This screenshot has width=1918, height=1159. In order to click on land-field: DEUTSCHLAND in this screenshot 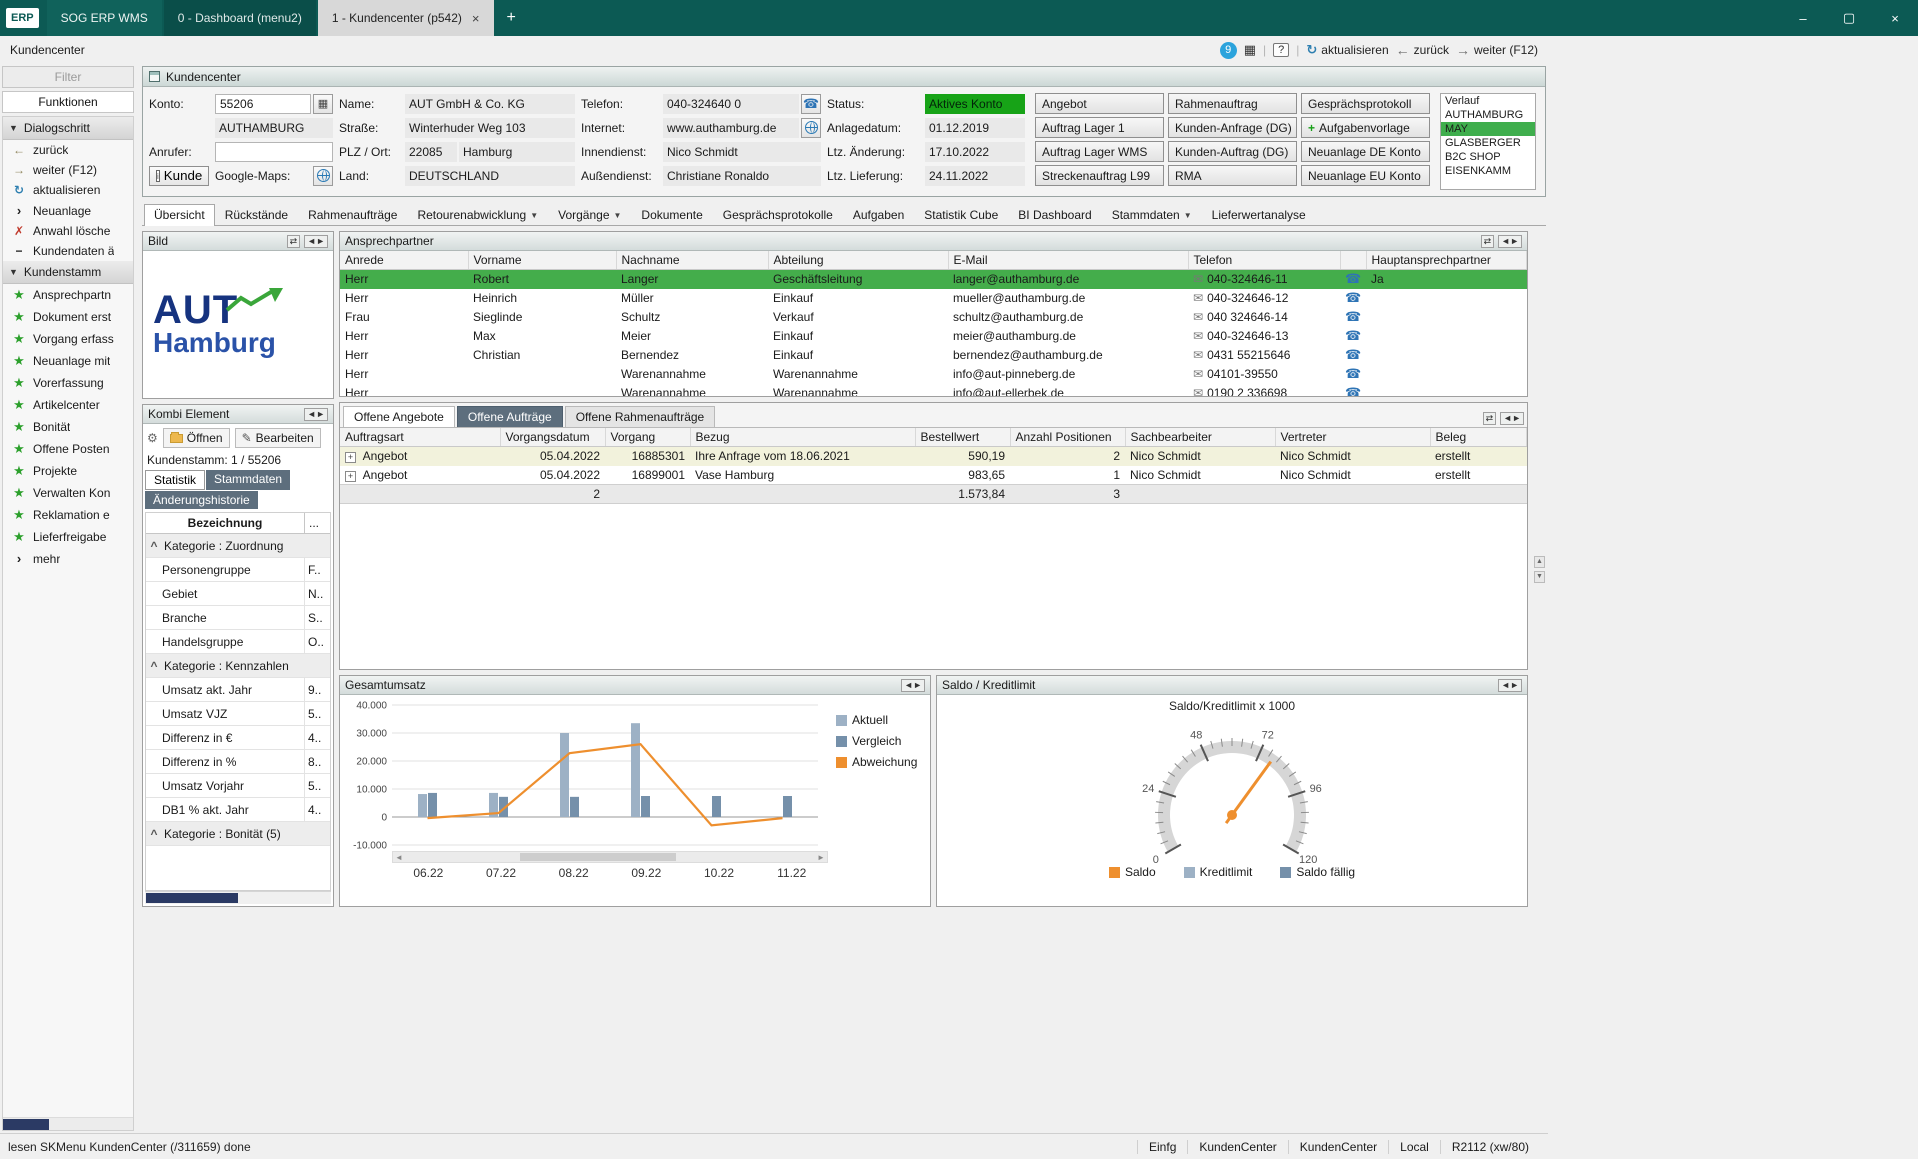, I will do `click(490, 175)`.